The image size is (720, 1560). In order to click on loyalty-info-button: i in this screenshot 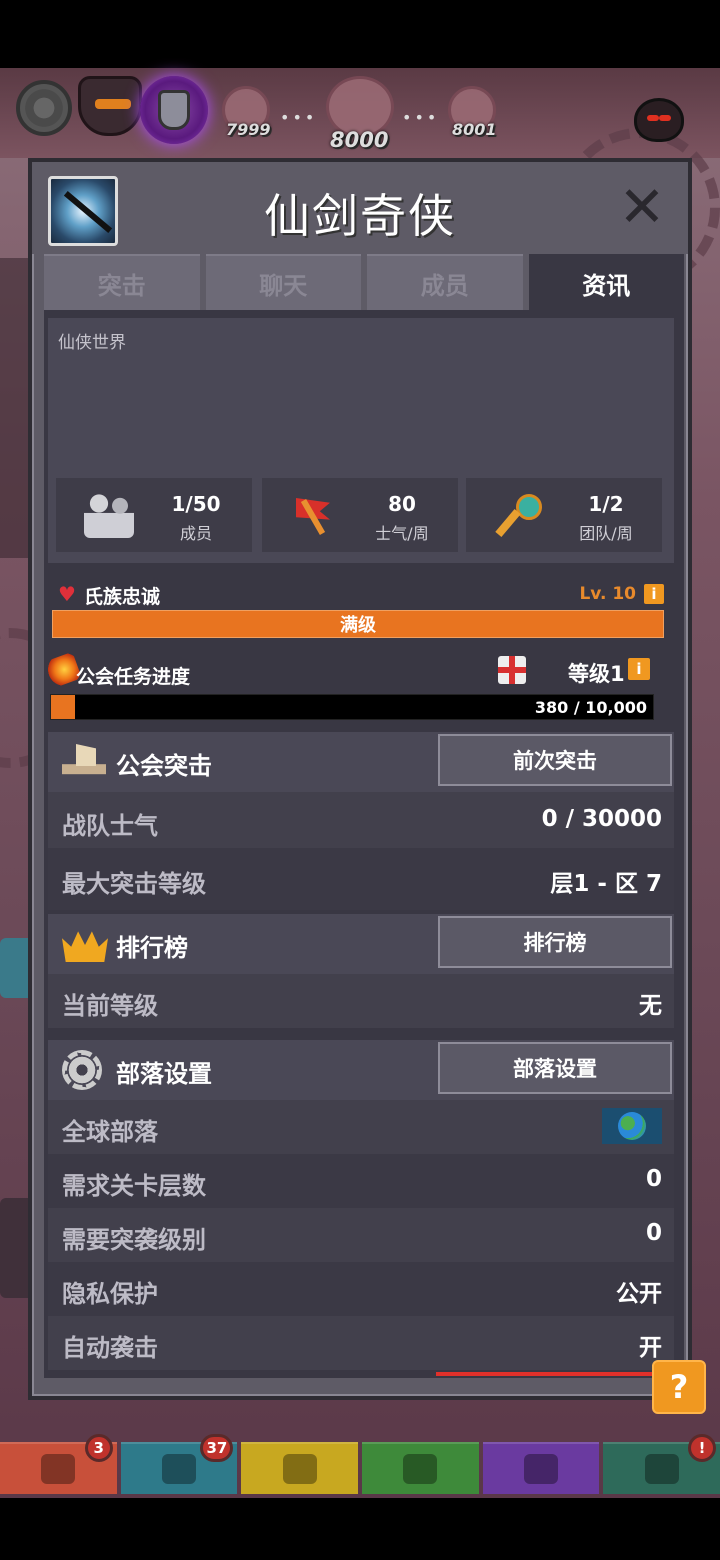, I will do `click(654, 594)`.